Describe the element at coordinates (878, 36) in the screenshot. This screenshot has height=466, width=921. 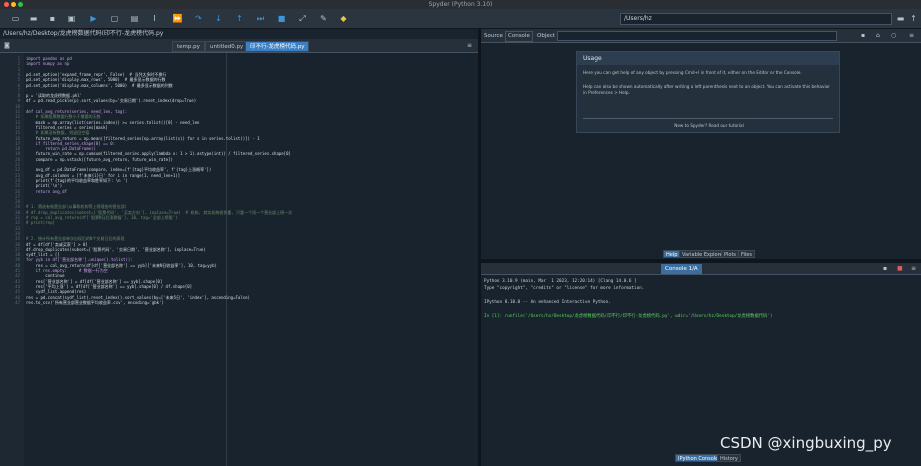
I see `home-icon: ⌂` at that location.